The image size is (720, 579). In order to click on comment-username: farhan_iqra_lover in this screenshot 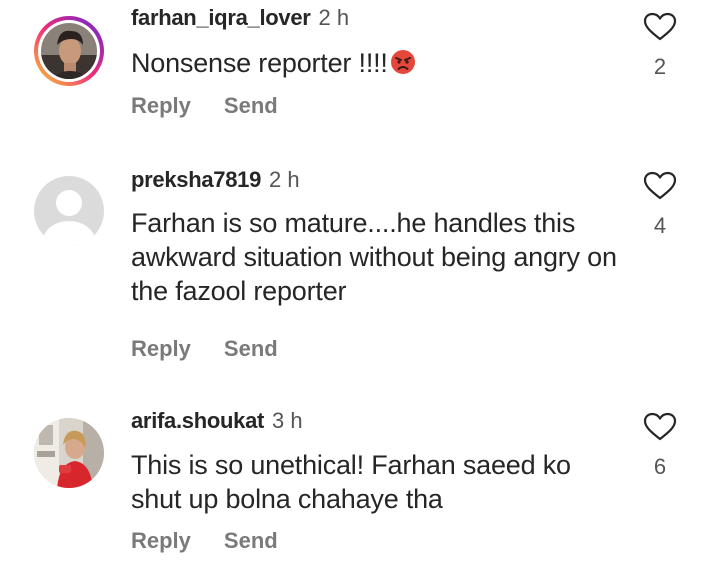, I will do `click(221, 17)`.